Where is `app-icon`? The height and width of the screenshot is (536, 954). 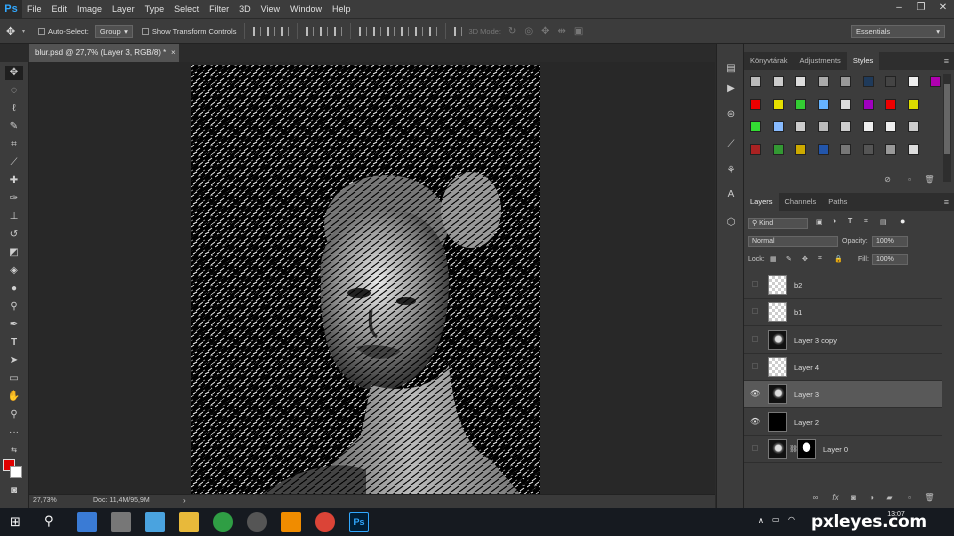 app-icon is located at coordinates (291, 522).